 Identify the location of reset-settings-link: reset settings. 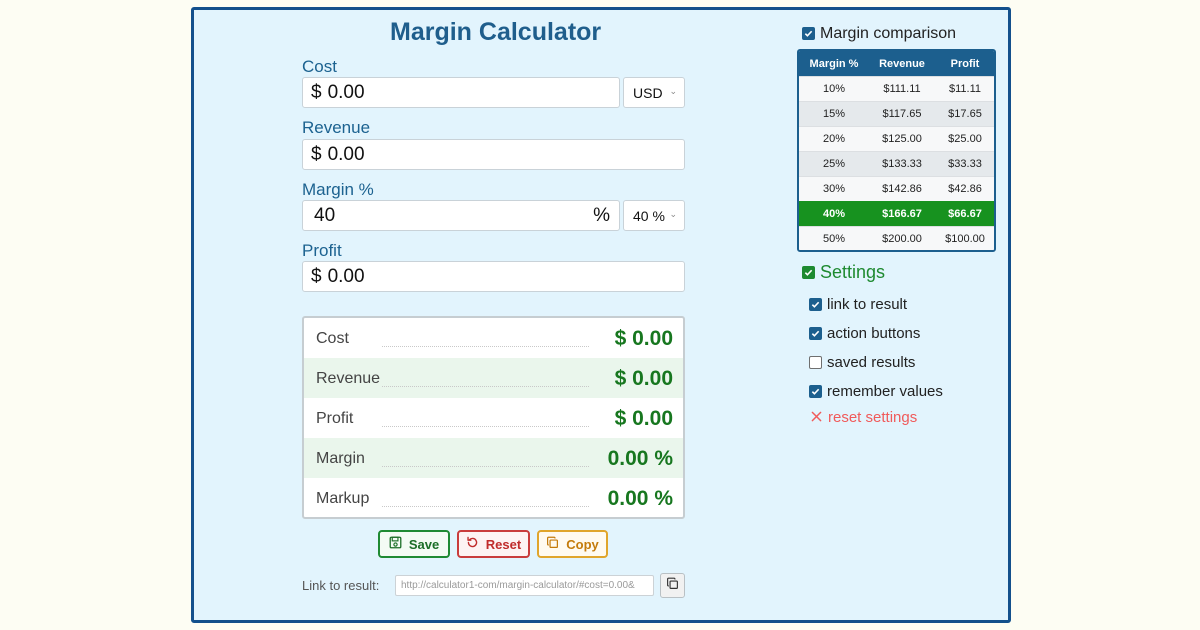
(864, 417).